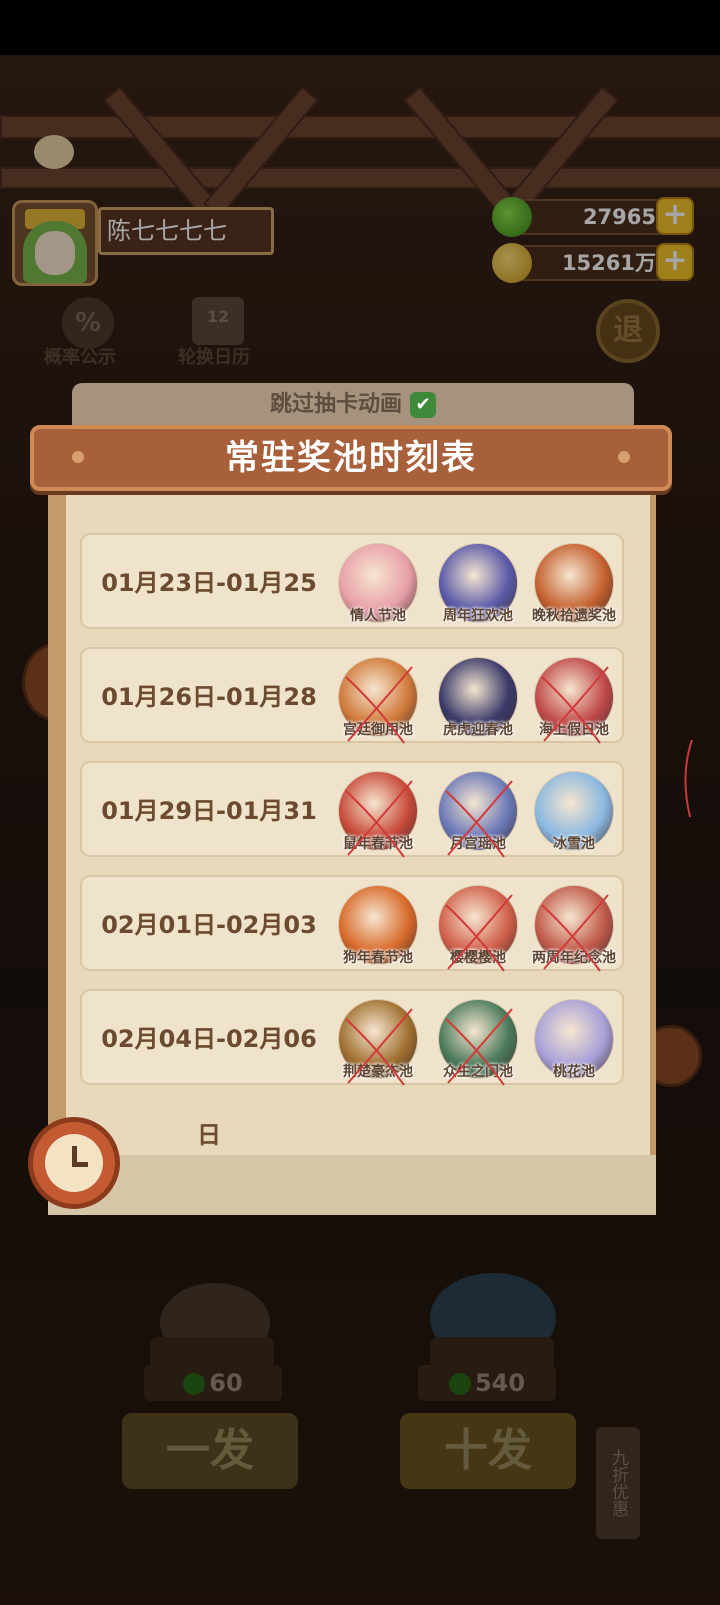  What do you see at coordinates (574, 958) in the screenshot?
I see `pool-name: 两周年纪念池` at bounding box center [574, 958].